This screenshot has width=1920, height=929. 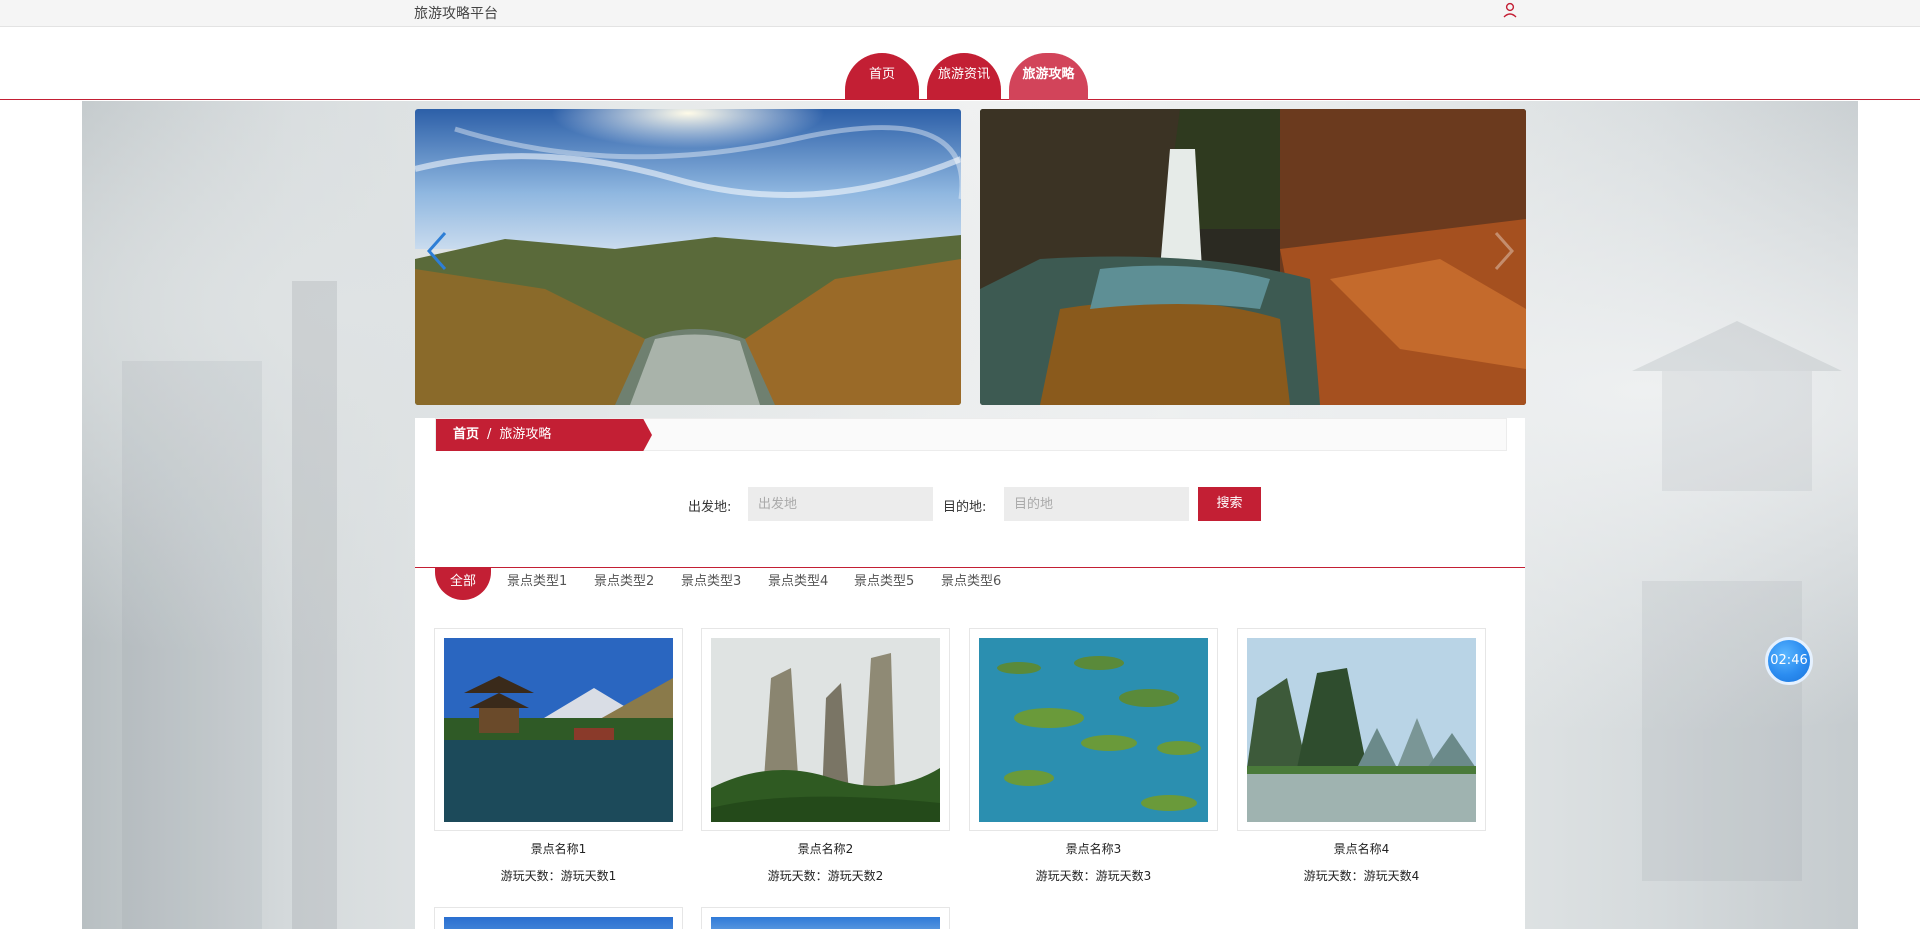 I want to click on destination-input, so click(x=1096, y=504).